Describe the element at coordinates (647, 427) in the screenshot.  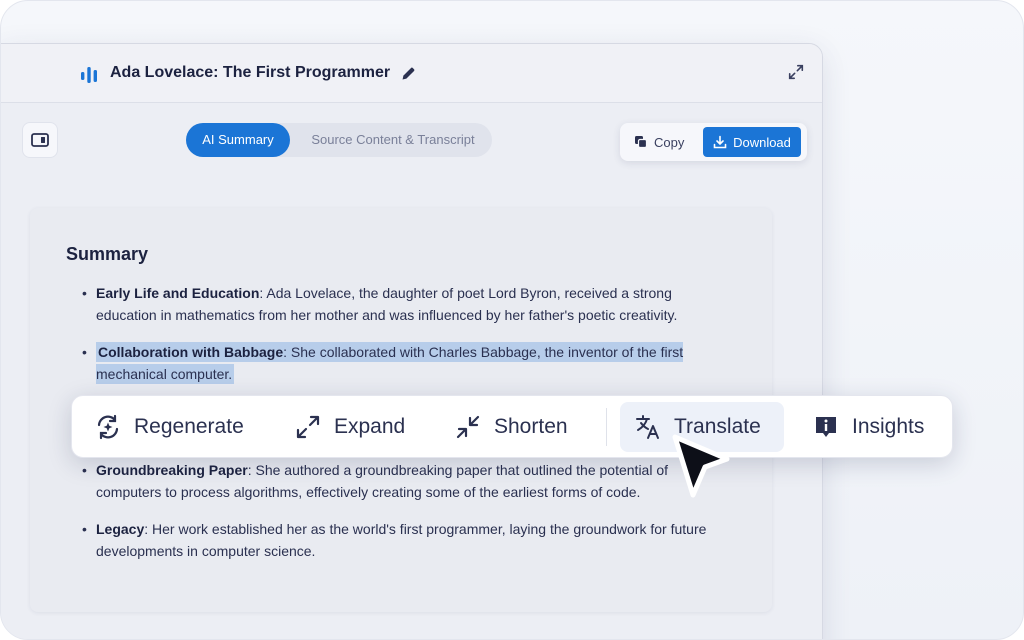
I see `translate-icon` at that location.